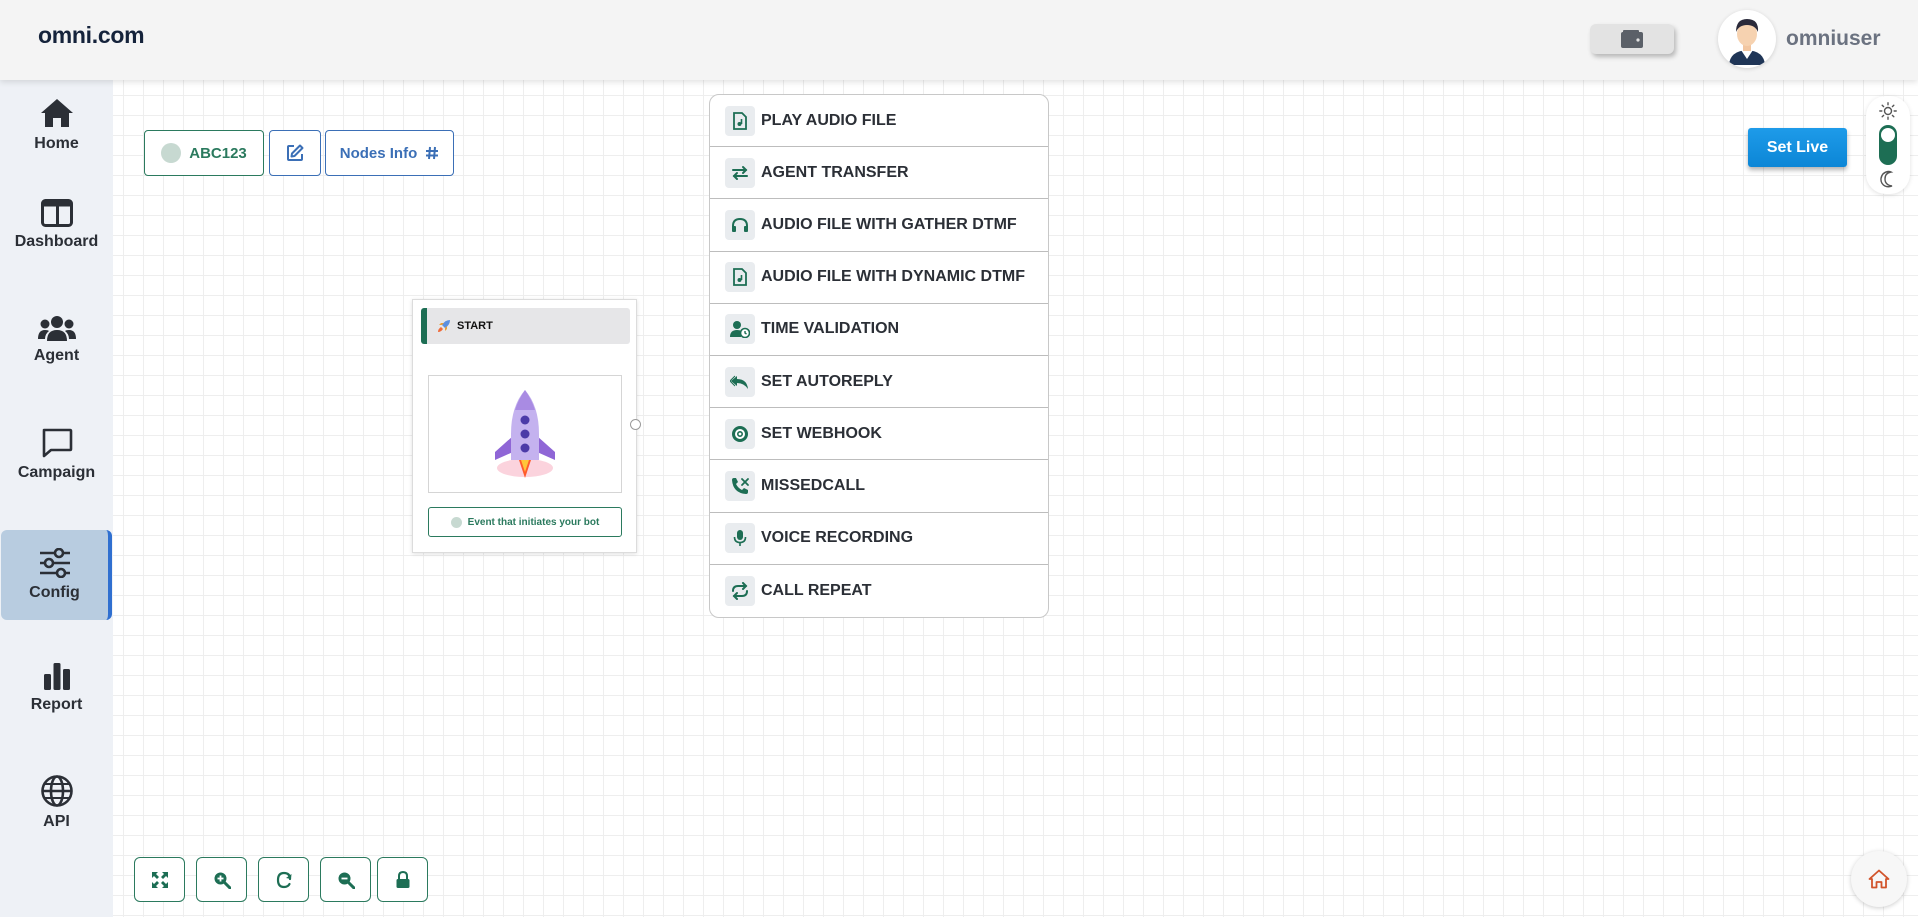  I want to click on sidebar-item-label: Dashboard, so click(56, 241).